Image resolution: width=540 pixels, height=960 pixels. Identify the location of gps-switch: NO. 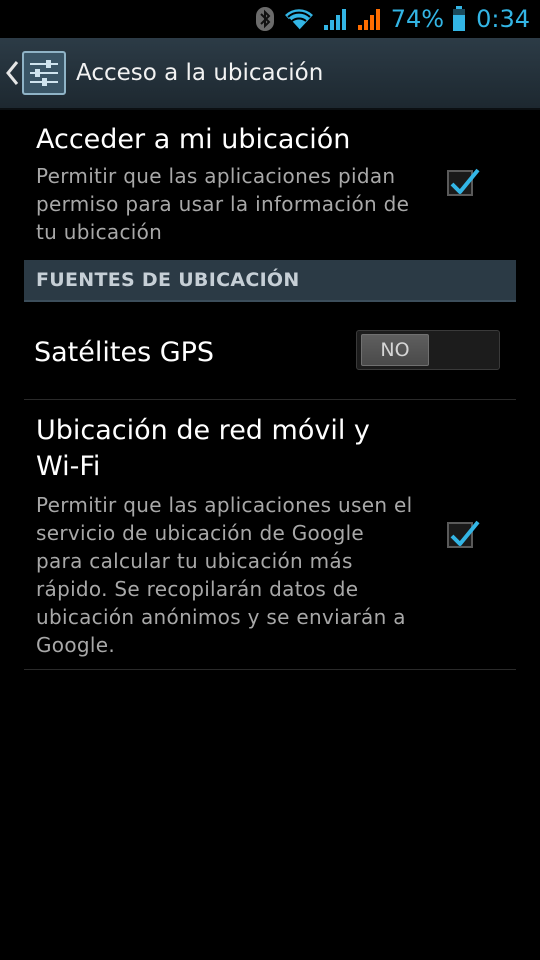
(428, 350).